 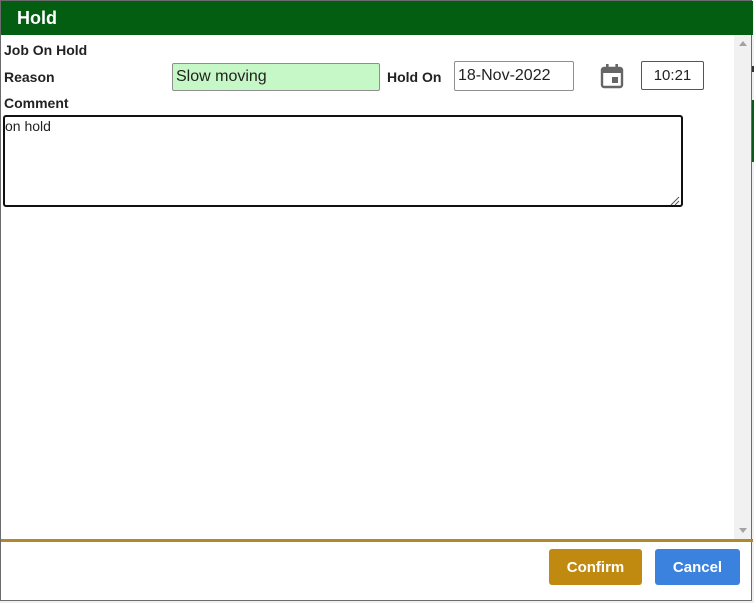 I want to click on hold-on-label: Hold On, so click(x=414, y=77).